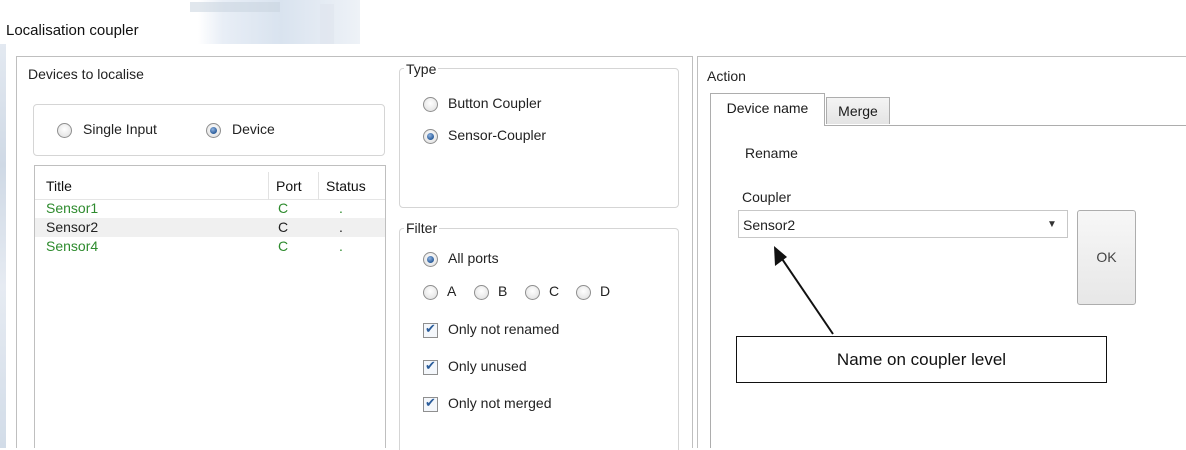  What do you see at coordinates (421, 69) in the screenshot?
I see `type-group-label: Type` at bounding box center [421, 69].